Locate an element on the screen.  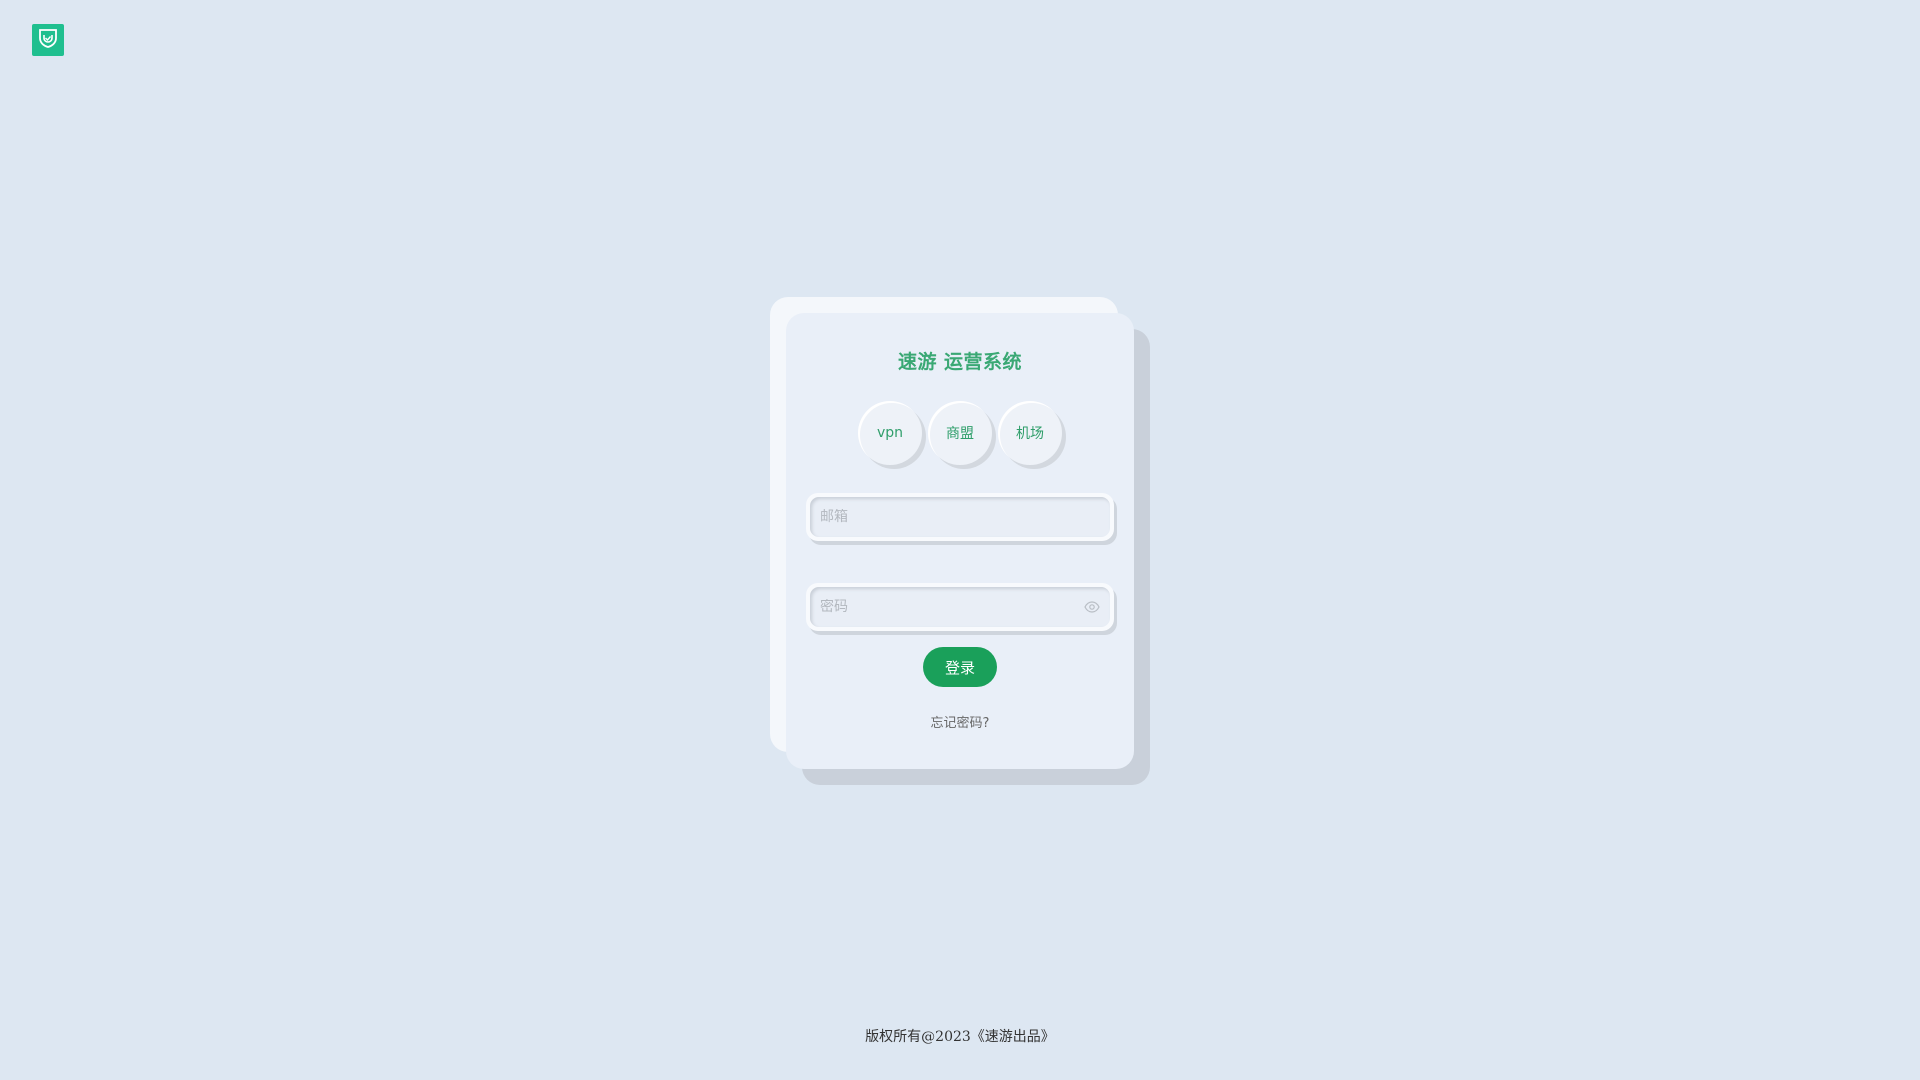
login-card-wrapper: 速游 运营系统 vpn 商盟 机场 登录 忘记密码? is located at coordinates (960, 542).